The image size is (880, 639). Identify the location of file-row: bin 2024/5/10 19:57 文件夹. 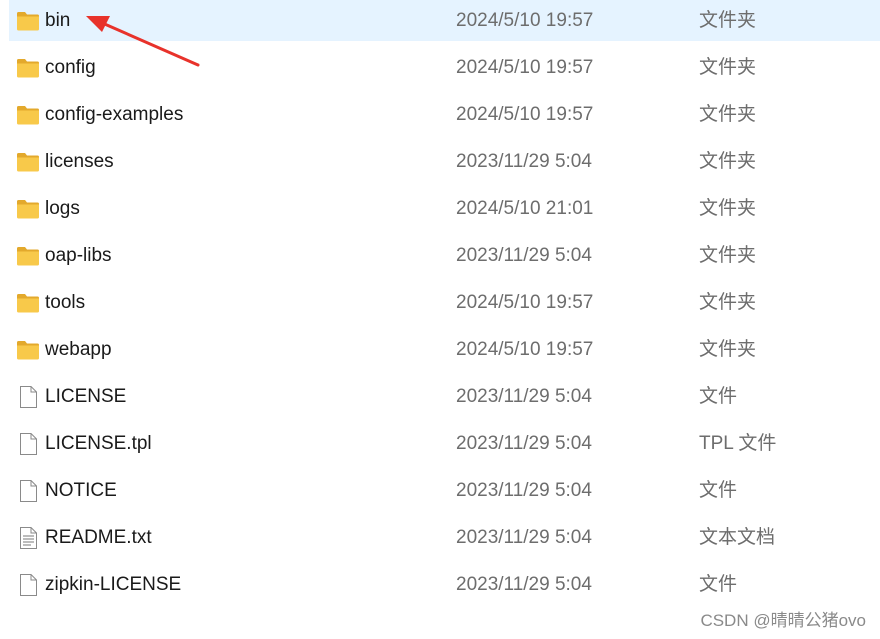
(440, 23).